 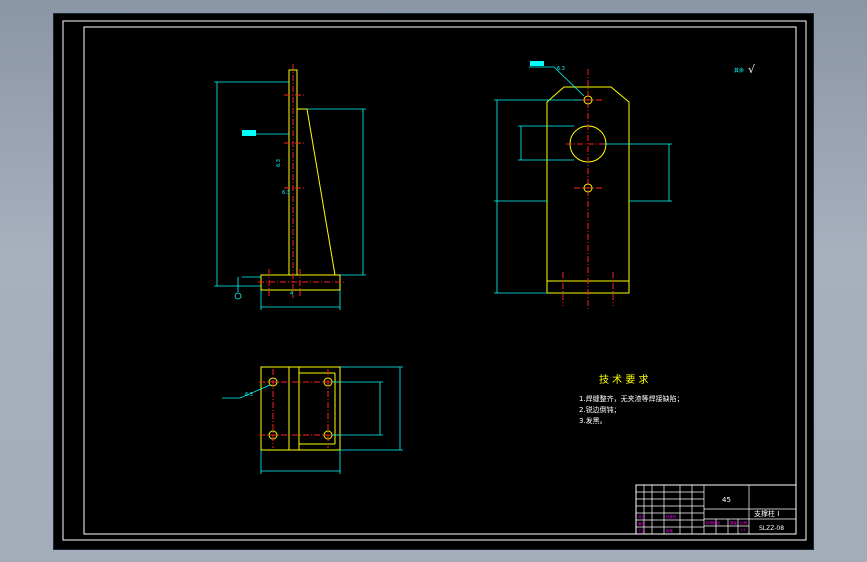 What do you see at coordinates (744, 522) in the screenshot?
I see `tb-cell-8: 比例` at bounding box center [744, 522].